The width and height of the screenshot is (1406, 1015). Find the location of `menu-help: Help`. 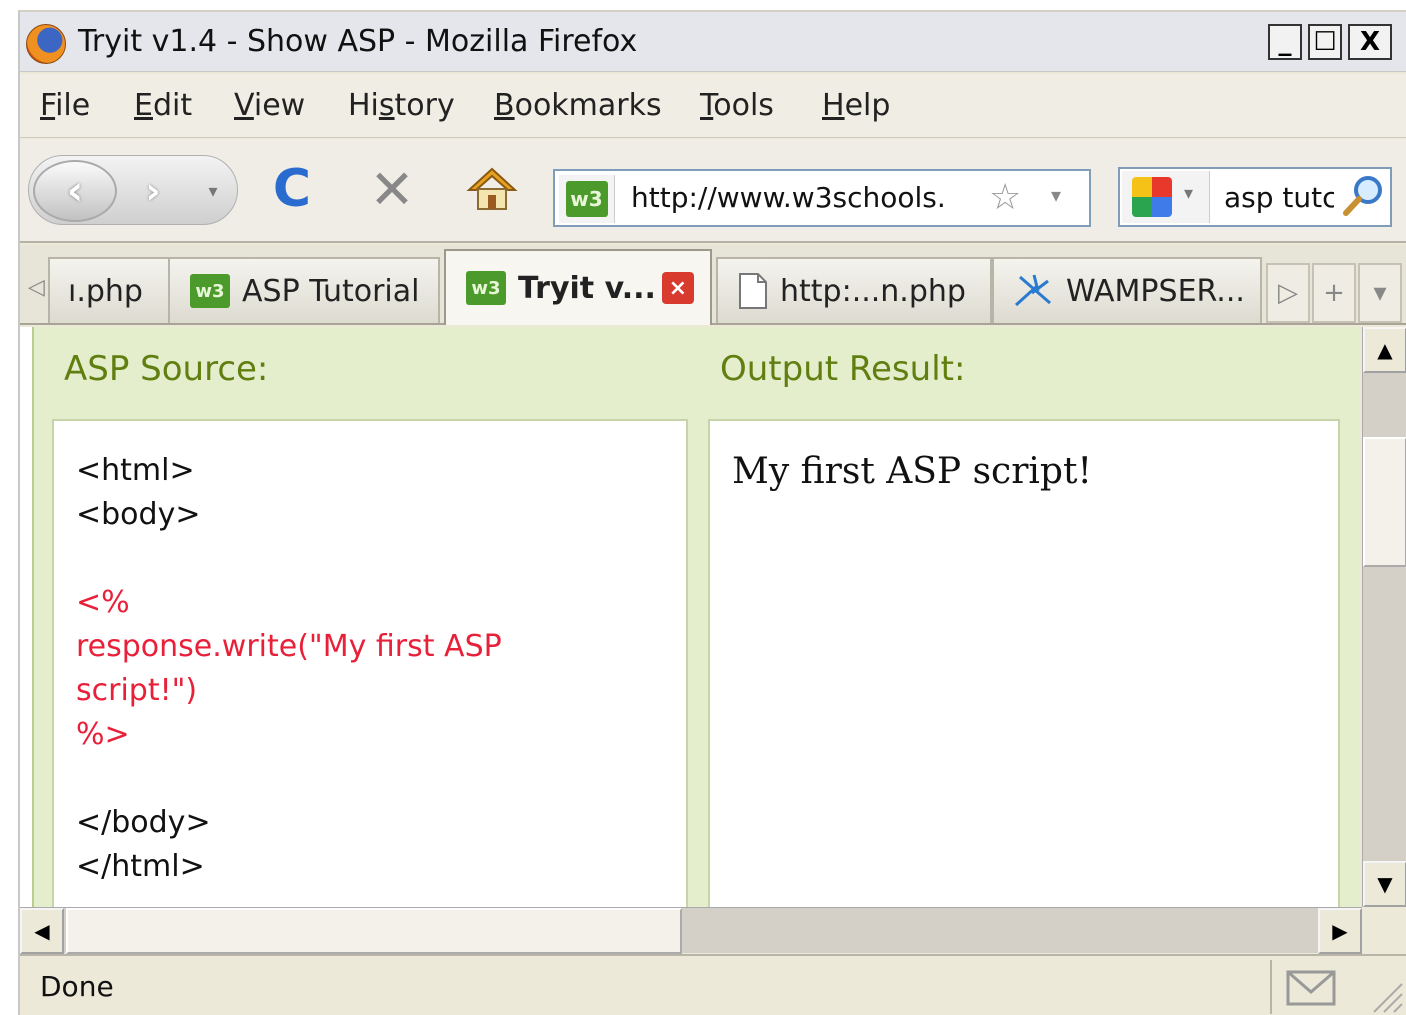

menu-help: Help is located at coordinates (856, 105).